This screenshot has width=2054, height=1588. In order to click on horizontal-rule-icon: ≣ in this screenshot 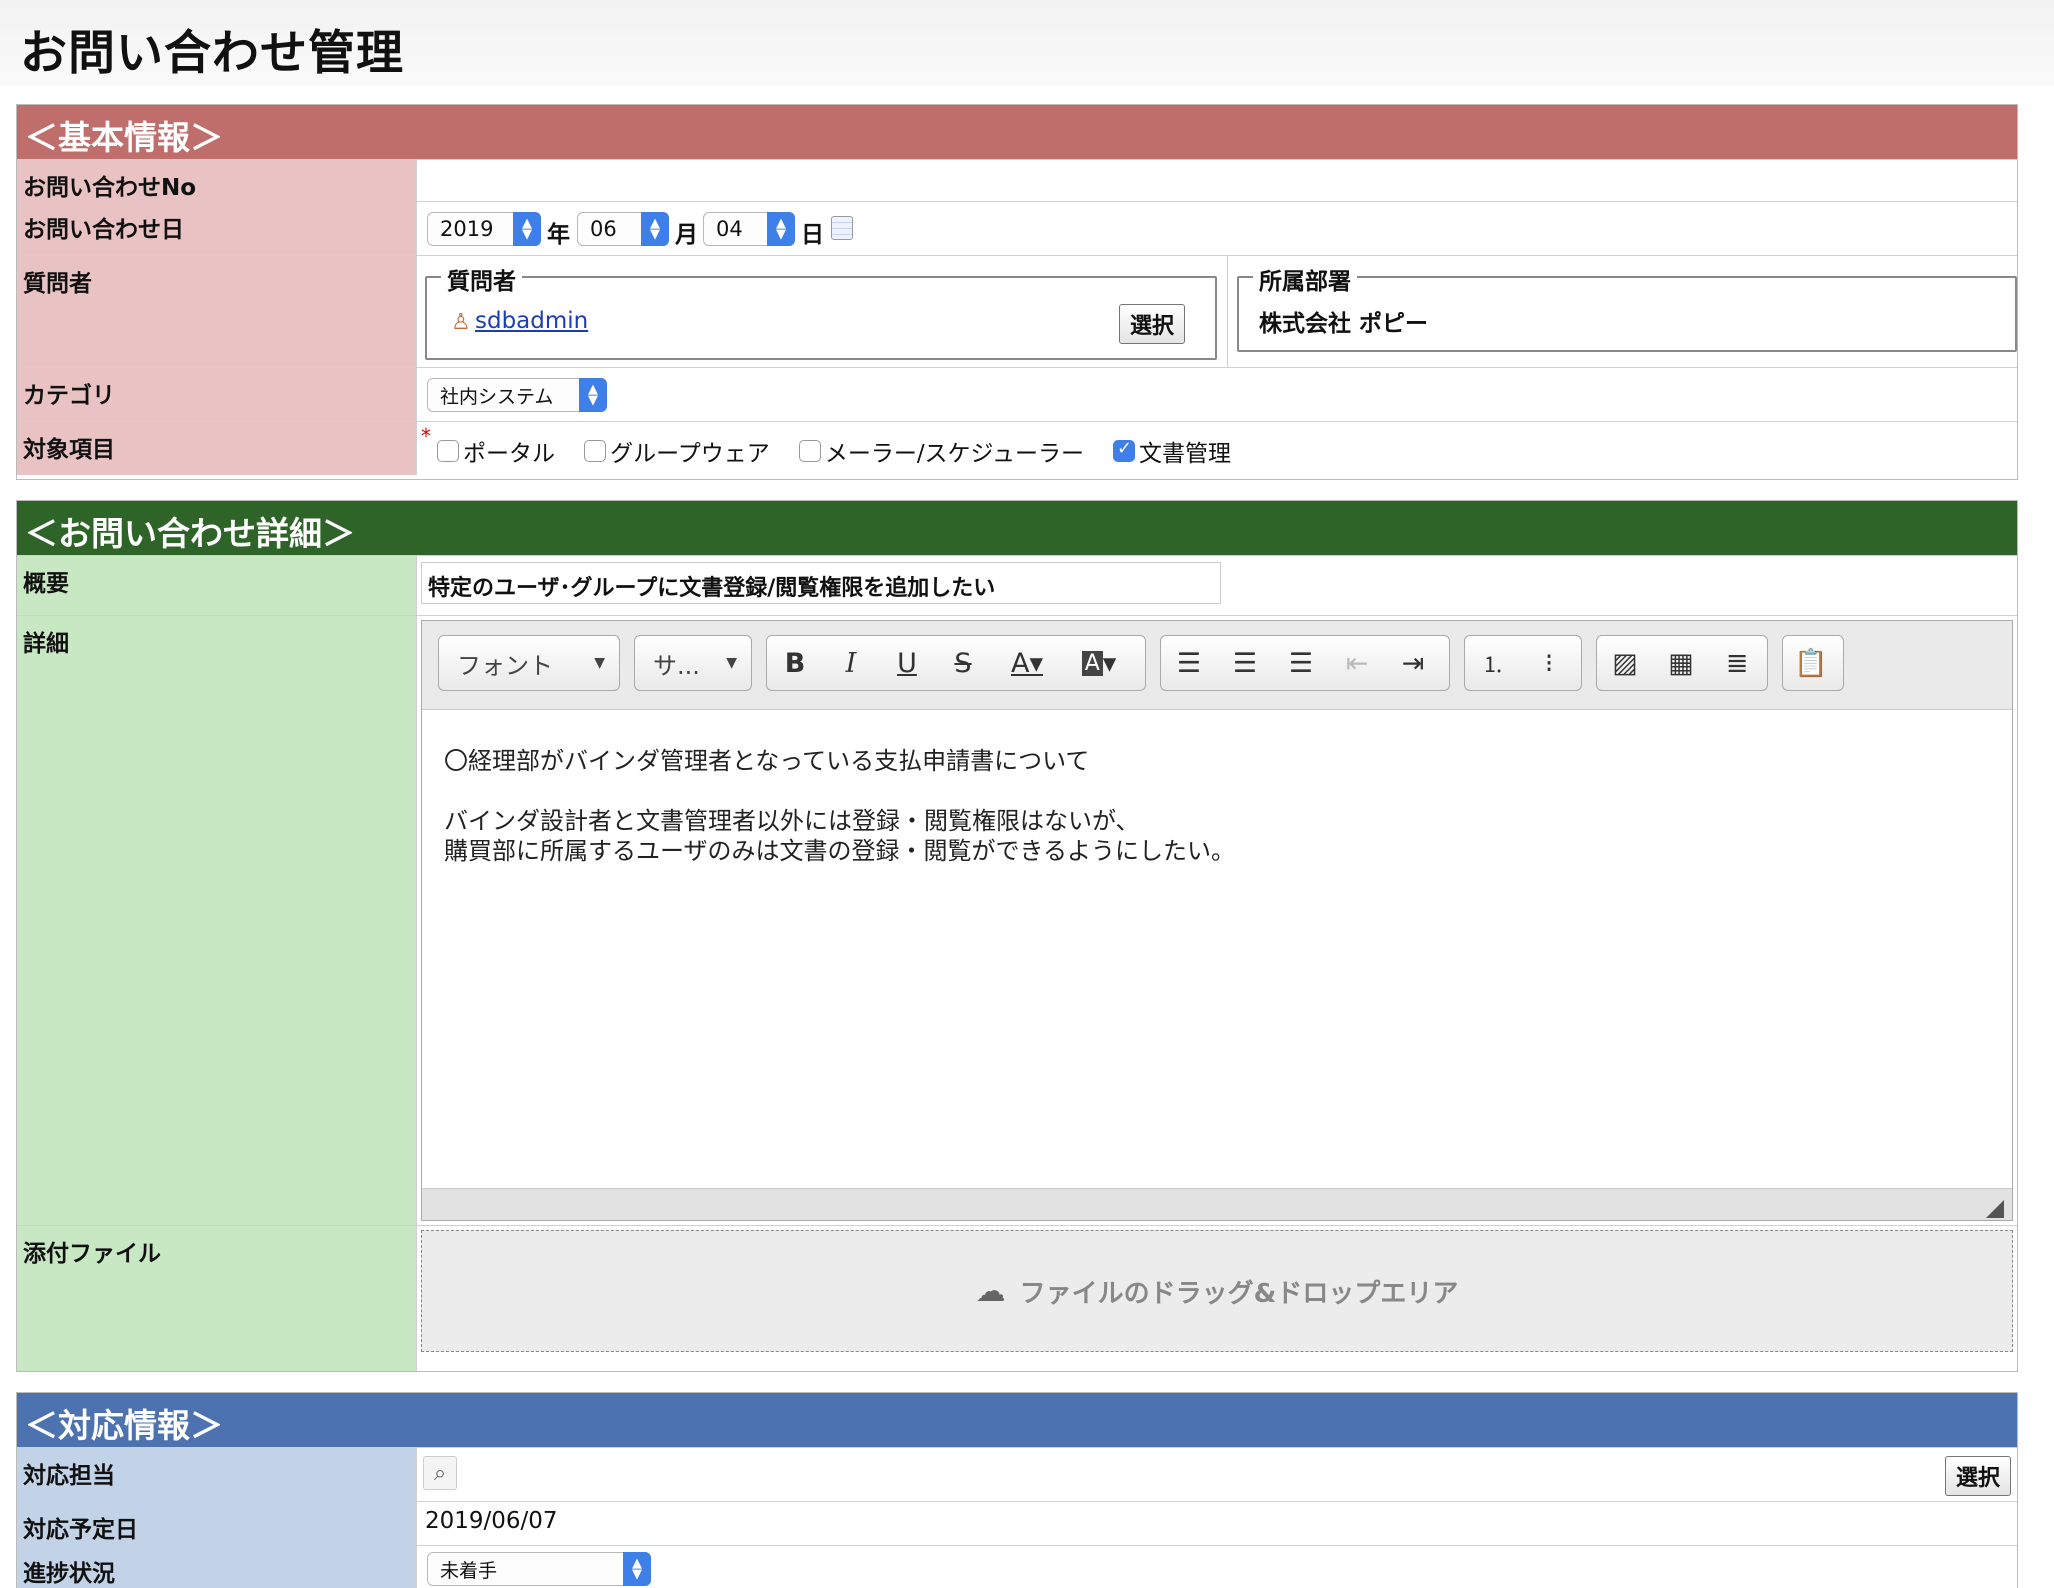, I will do `click(1737, 663)`.